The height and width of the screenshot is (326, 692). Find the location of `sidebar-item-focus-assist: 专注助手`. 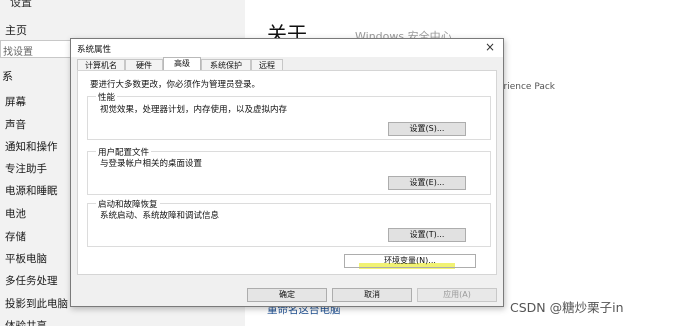

sidebar-item-focus-assist: 专注助手 is located at coordinates (26, 168).